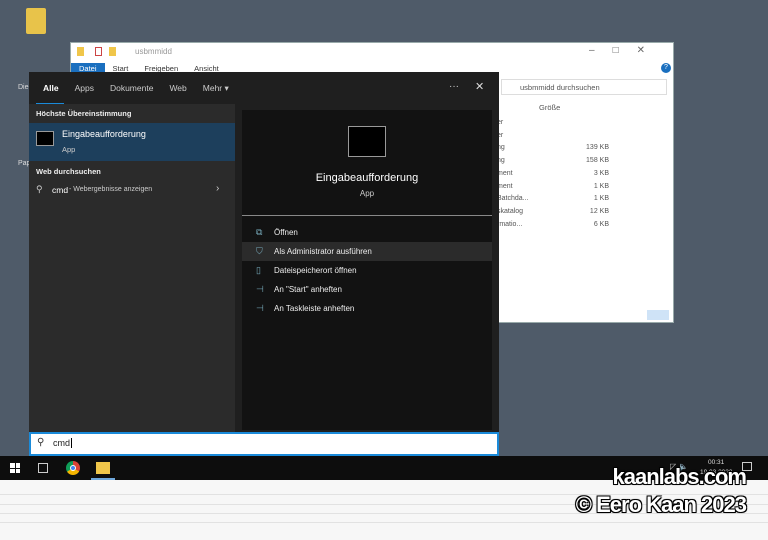 The width and height of the screenshot is (768, 540). I want to click on action-label: Öffnen, so click(286, 232).